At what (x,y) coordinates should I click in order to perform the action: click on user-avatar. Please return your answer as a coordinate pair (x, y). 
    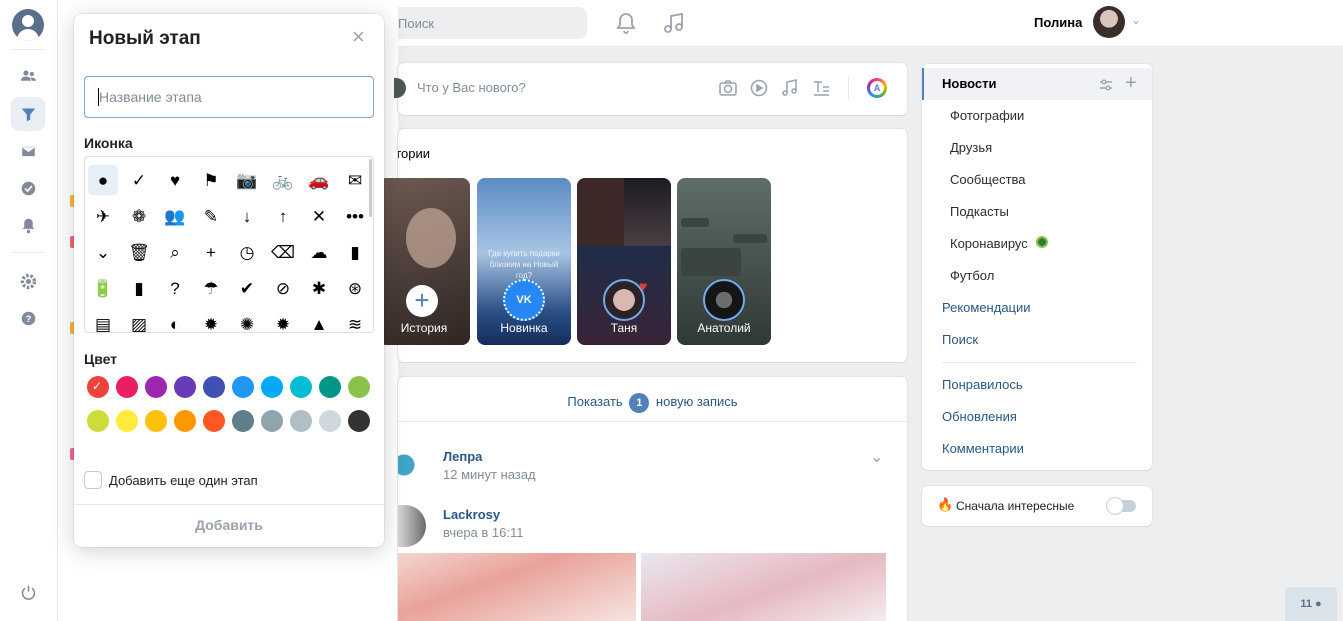
    Looking at the image, I should click on (1109, 22).